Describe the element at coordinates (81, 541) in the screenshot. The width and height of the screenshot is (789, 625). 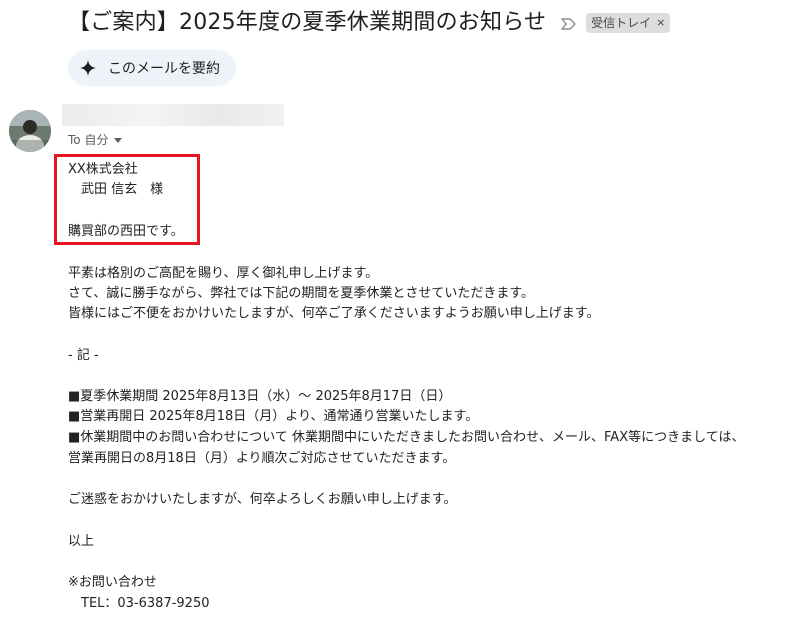
I see `body-ijou: 以上` at that location.